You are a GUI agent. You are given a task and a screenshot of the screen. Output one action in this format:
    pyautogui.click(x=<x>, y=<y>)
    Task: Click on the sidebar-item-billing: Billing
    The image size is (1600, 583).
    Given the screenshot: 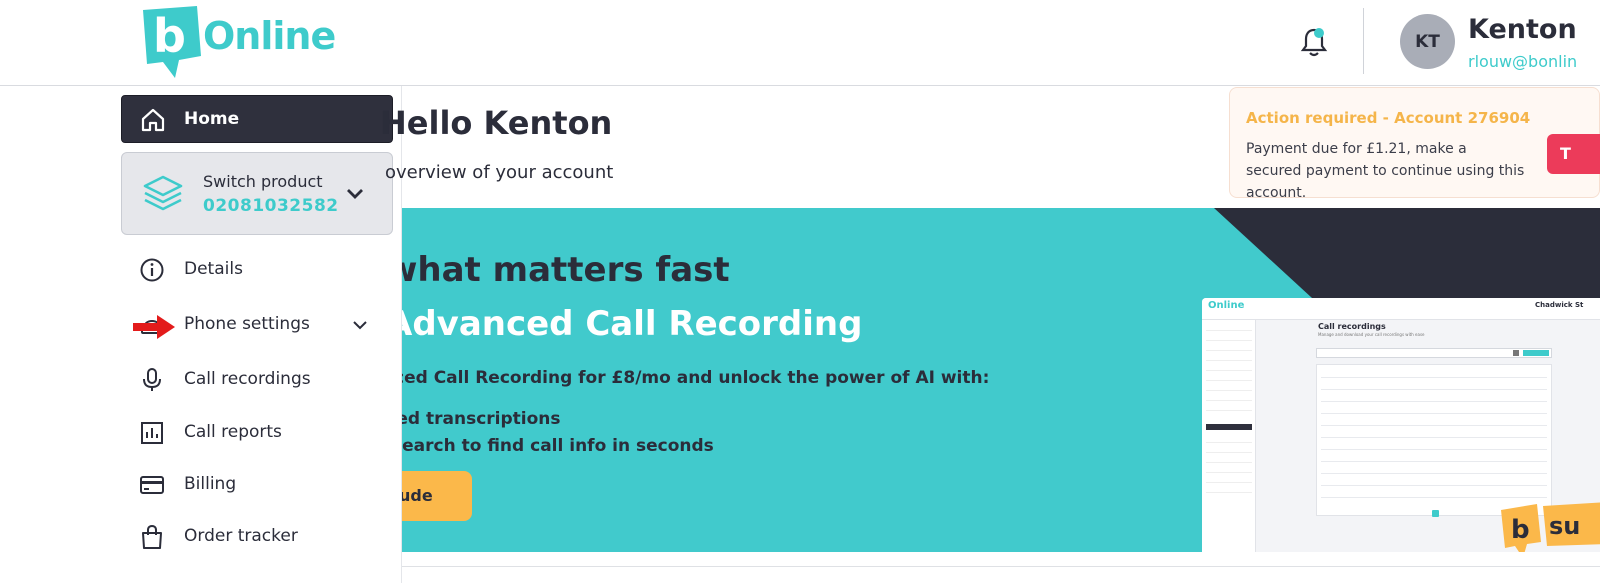 What is the action you would take?
    pyautogui.click(x=258, y=484)
    